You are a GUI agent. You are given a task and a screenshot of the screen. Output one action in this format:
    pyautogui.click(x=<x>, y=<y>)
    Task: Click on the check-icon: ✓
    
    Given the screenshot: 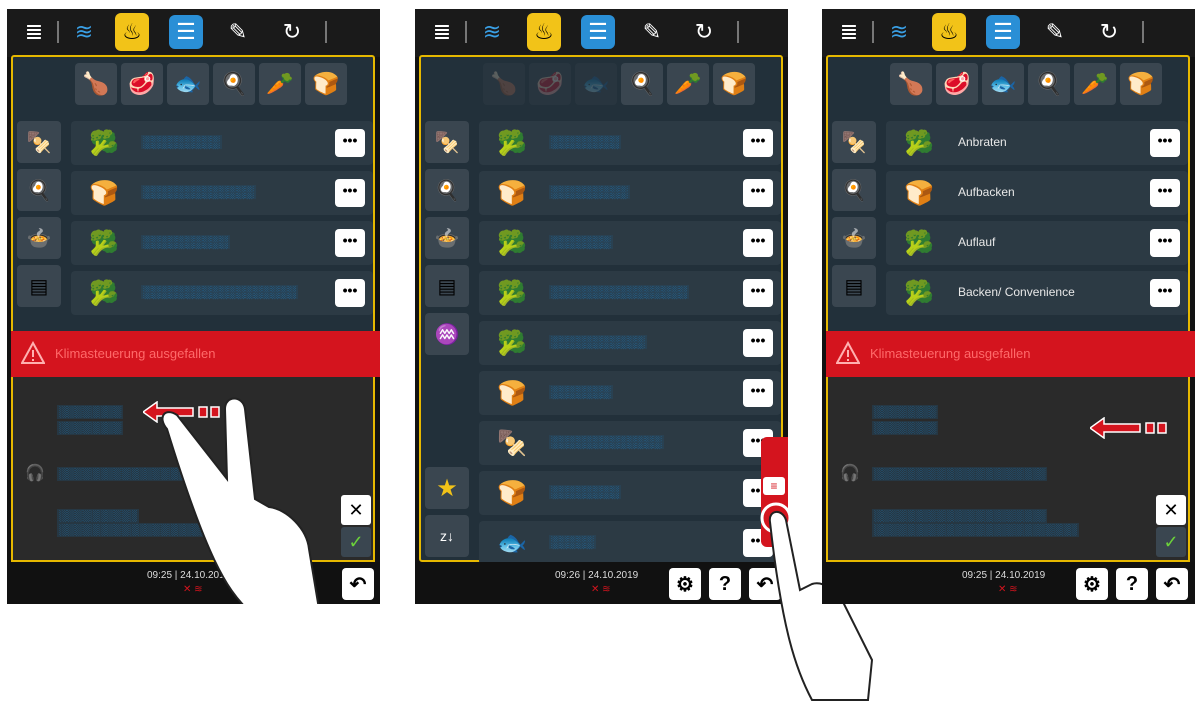 What is the action you would take?
    pyautogui.click(x=1171, y=542)
    